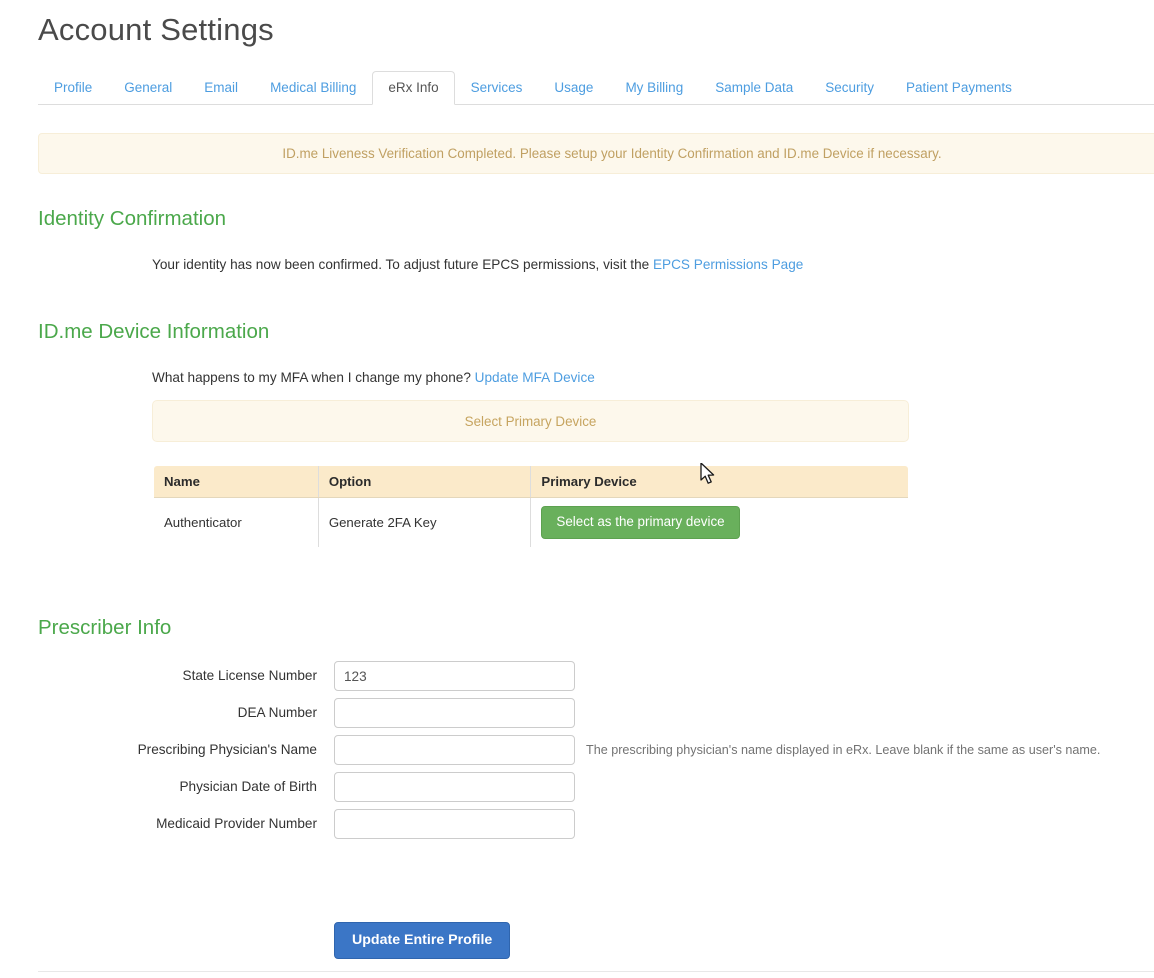 This screenshot has height=978, width=1154. Describe the element at coordinates (577, 677) in the screenshot. I see `form-row-state-license-number: State License Number` at that location.